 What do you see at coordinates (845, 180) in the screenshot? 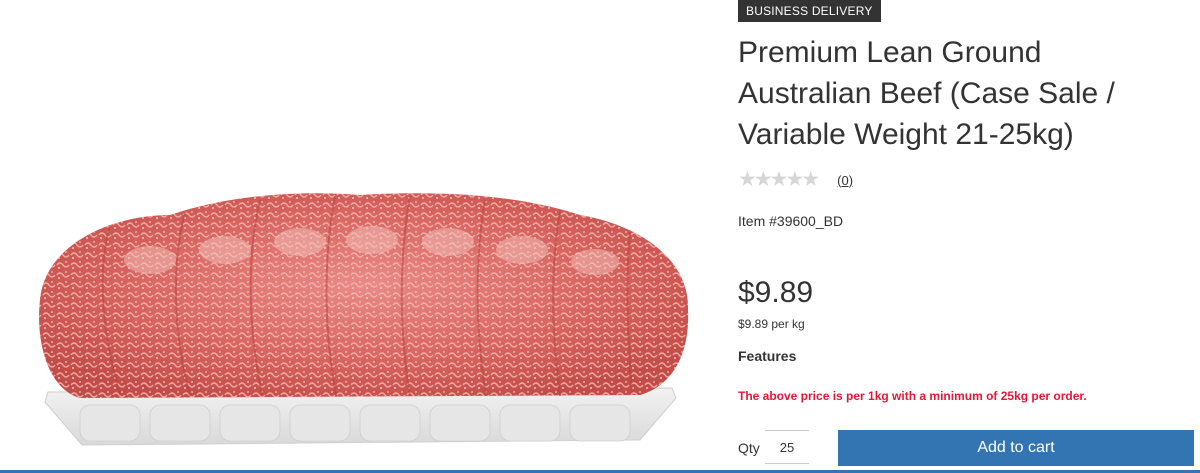
I see `review-count-link: (0)` at bounding box center [845, 180].